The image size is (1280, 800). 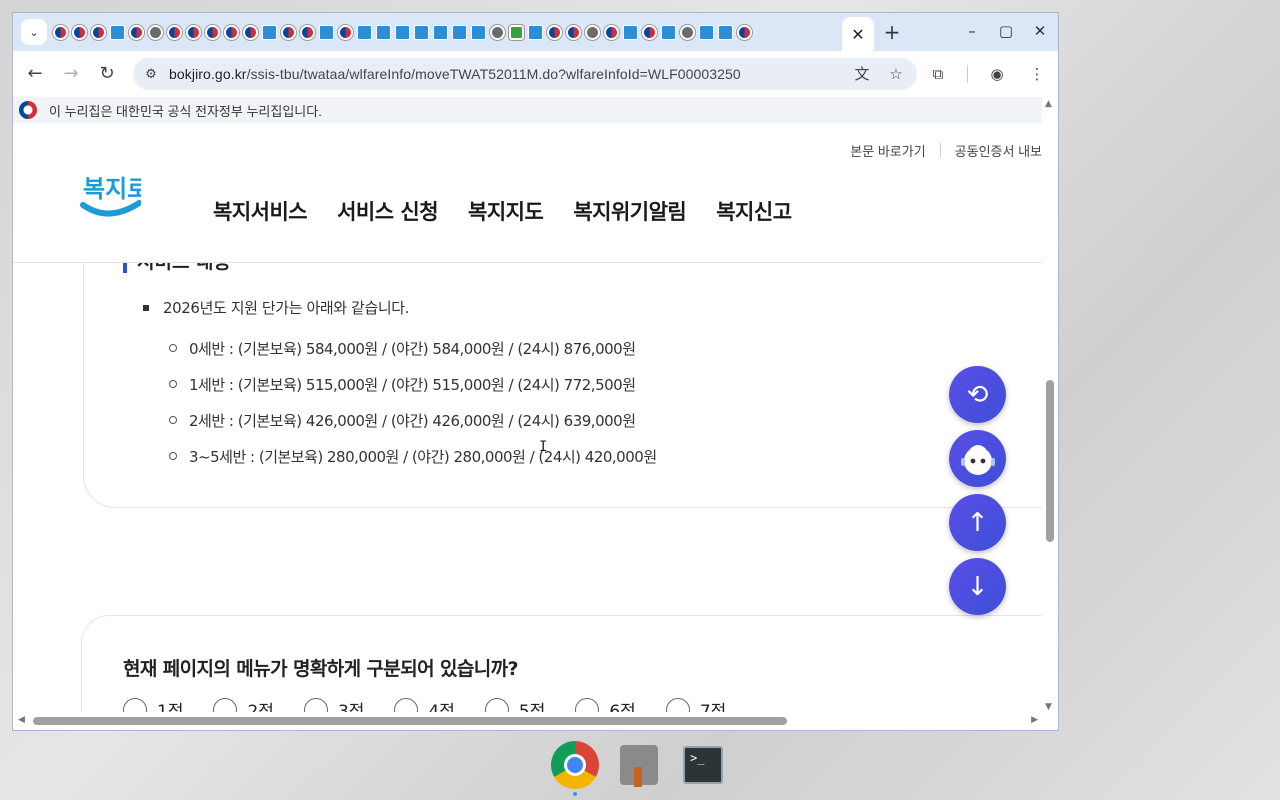 I want to click on header-divider, so click(x=528, y=262).